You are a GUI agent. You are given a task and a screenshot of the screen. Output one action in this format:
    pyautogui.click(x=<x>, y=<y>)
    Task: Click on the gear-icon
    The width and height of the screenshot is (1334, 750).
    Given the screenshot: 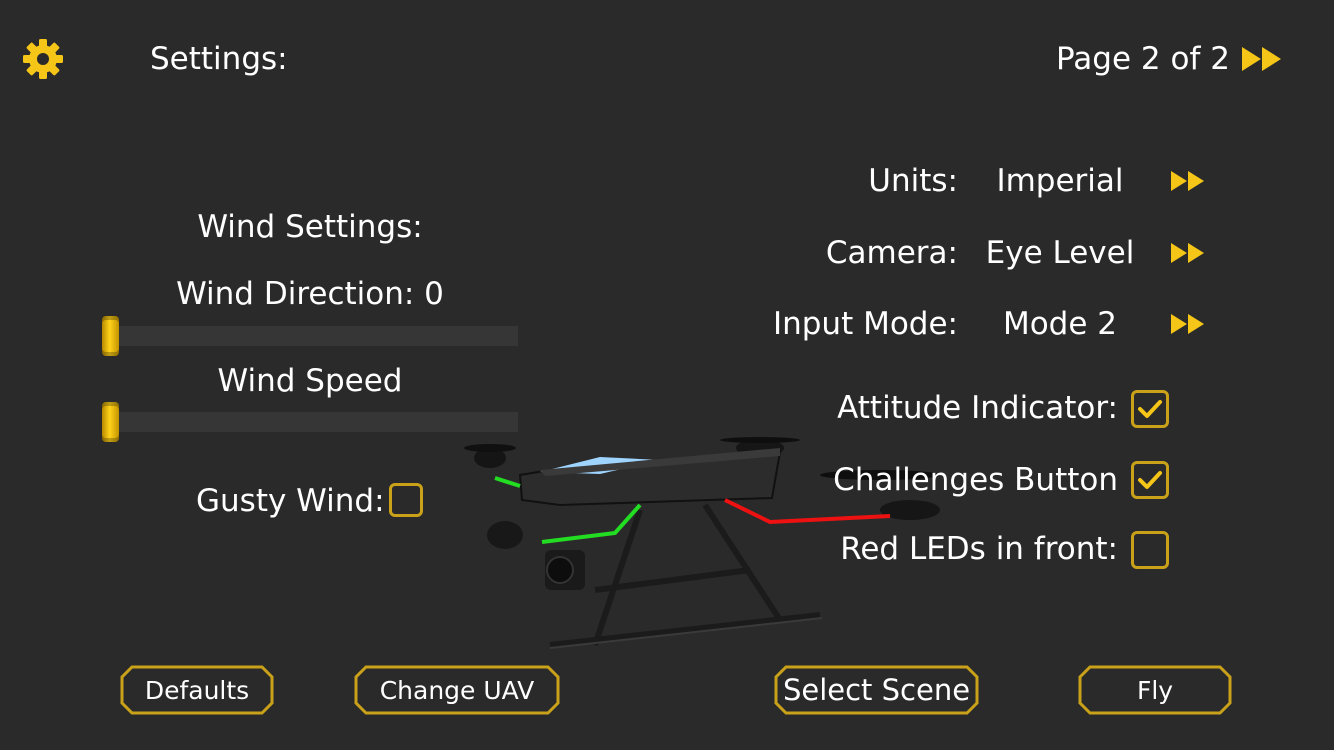 What is the action you would take?
    pyautogui.click(x=43, y=59)
    